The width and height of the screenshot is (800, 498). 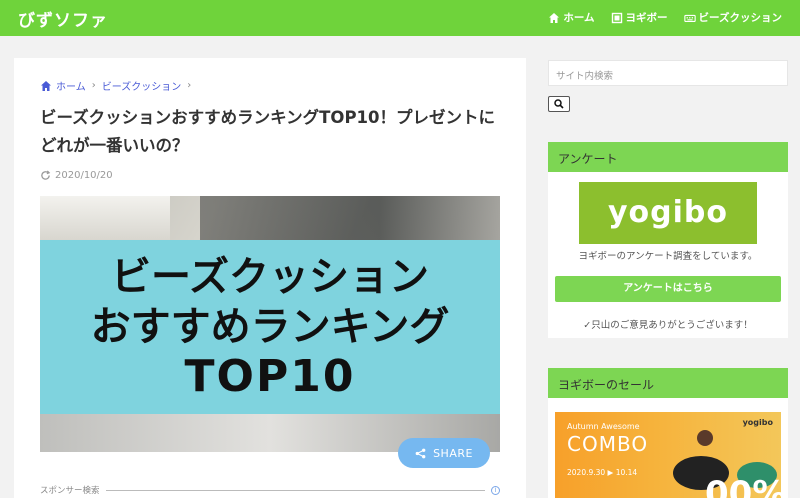 What do you see at coordinates (740, 18) in the screenshot?
I see `nav-item-label: ビーズクッション` at bounding box center [740, 18].